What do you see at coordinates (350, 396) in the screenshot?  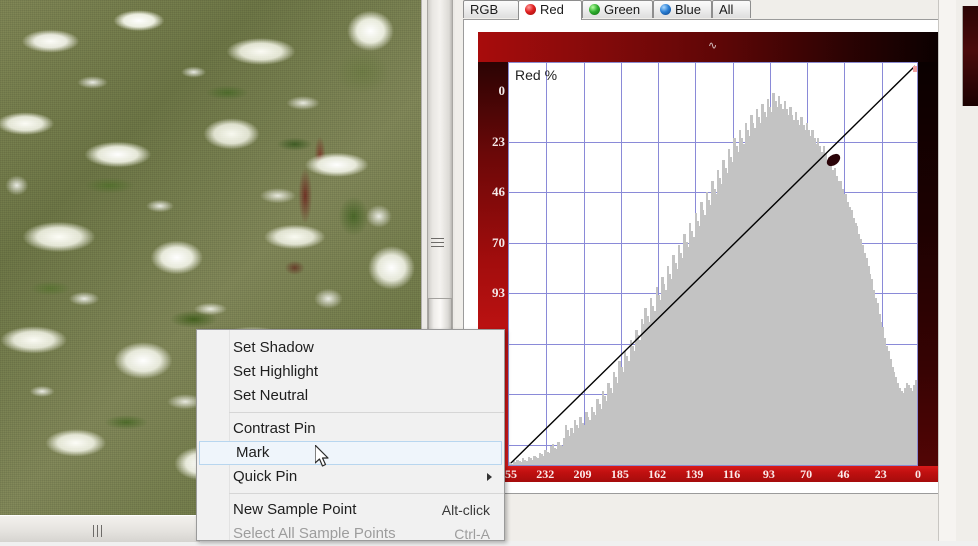 I see `menu-item-set-neutral: Set Neutral` at bounding box center [350, 396].